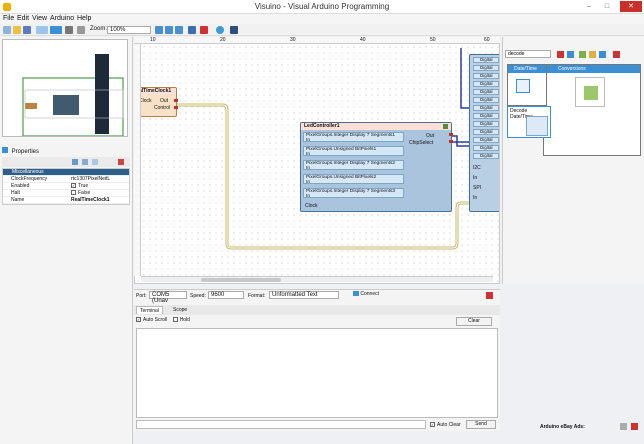  Describe the element at coordinates (62, 18) in the screenshot. I see `menu-arduino: Arduino` at that location.